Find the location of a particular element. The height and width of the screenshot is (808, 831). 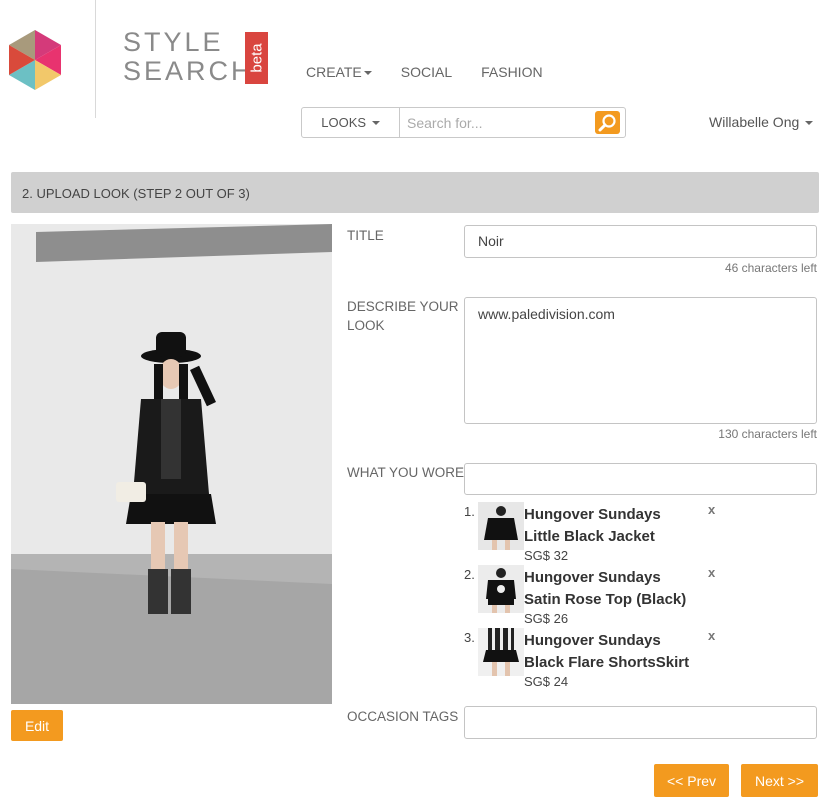

main-nav: CREATE SOCIAL FASHION is located at coordinates (439, 72).